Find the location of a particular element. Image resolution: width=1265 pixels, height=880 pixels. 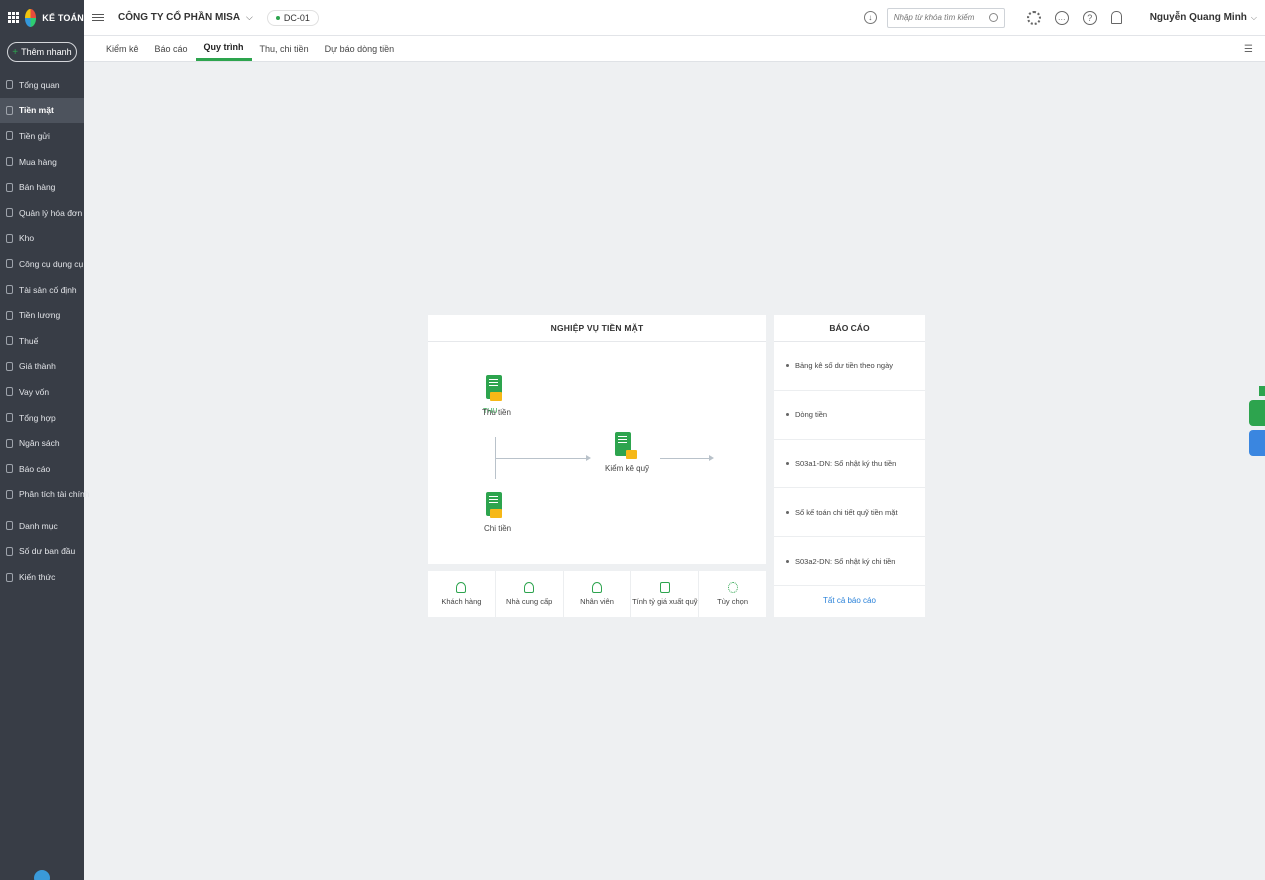

support-bubble-icon is located at coordinates (42, 875).